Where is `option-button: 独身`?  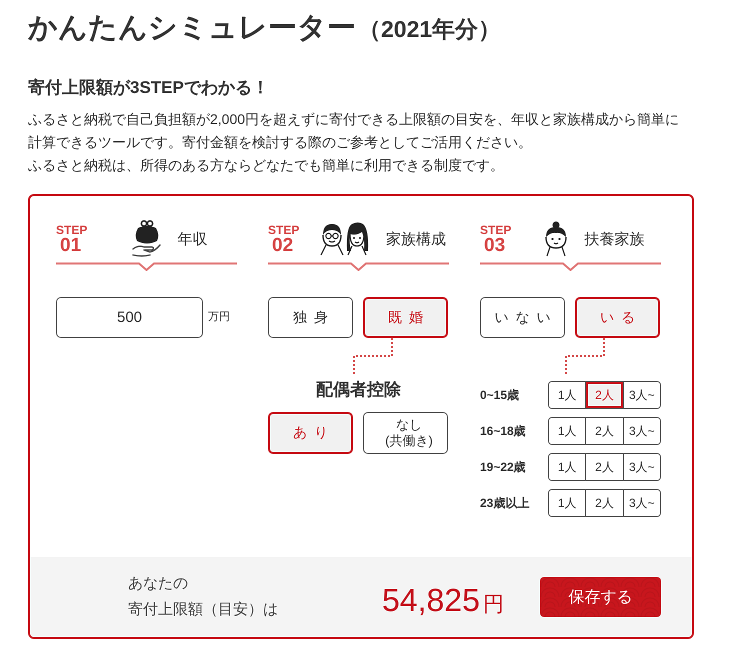
option-button: 独身 is located at coordinates (310, 317).